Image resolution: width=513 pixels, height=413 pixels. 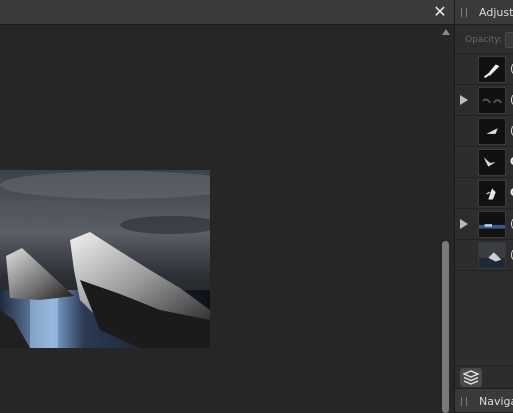 I want to click on landscape-thumbnail, so click(x=492, y=255).